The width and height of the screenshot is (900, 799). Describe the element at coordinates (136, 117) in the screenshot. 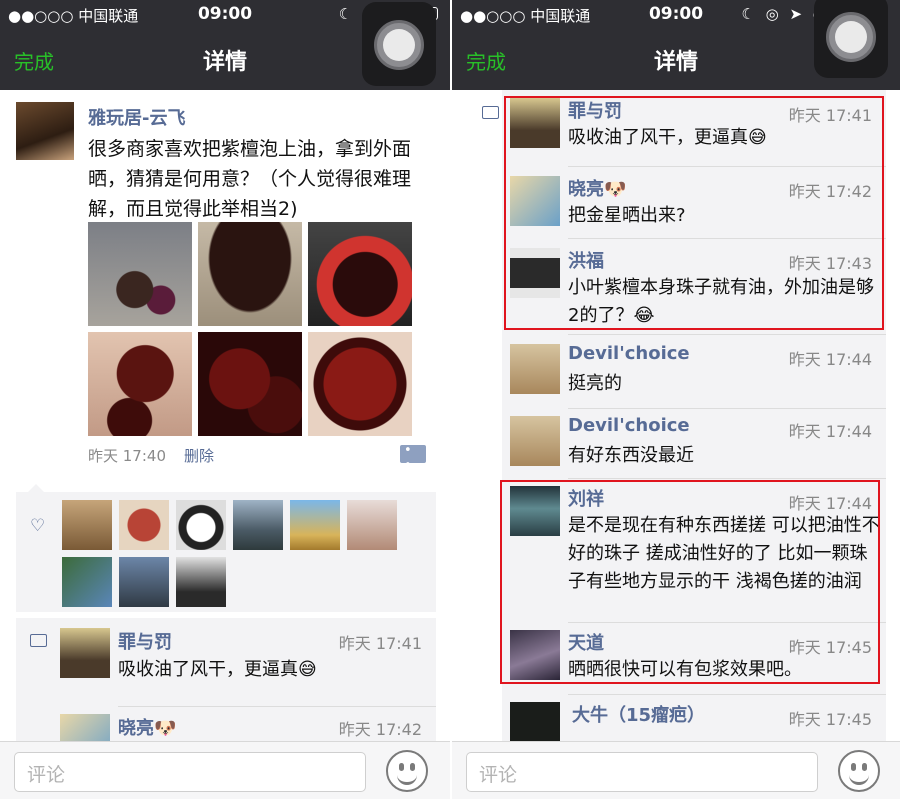

I see `author-name: 雅玩居-云飞` at that location.